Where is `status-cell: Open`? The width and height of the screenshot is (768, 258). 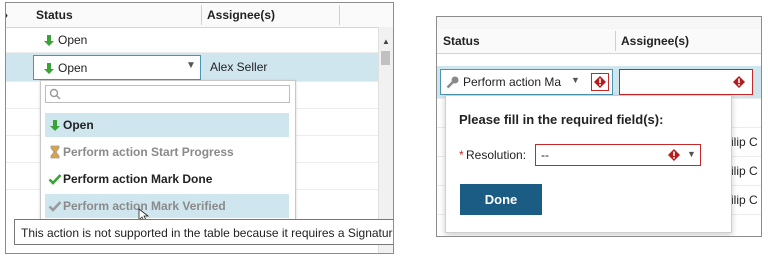
status-cell: Open is located at coordinates (73, 40).